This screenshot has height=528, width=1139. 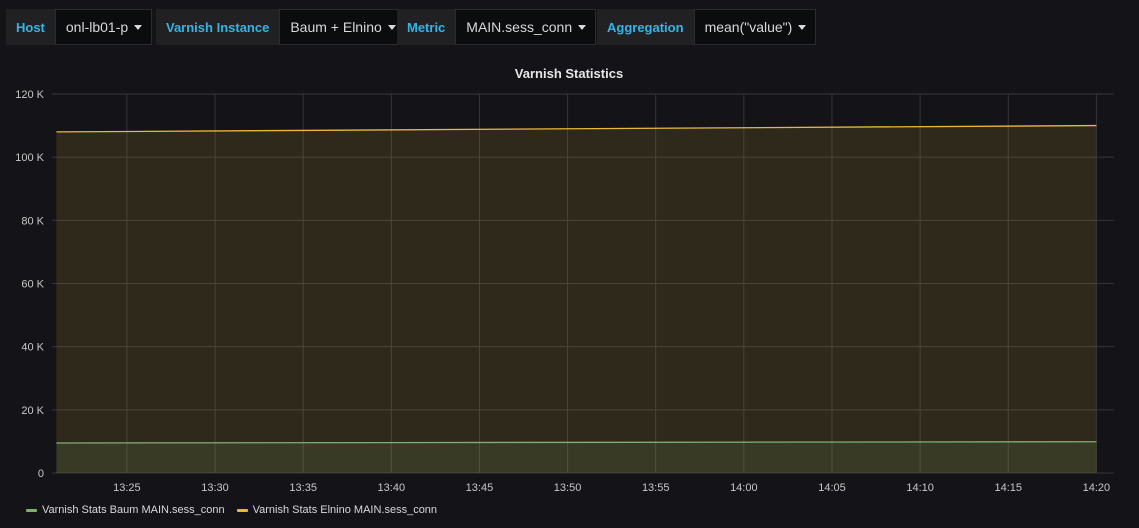 I want to click on x-tick-label: 13:35, so click(x=303, y=488).